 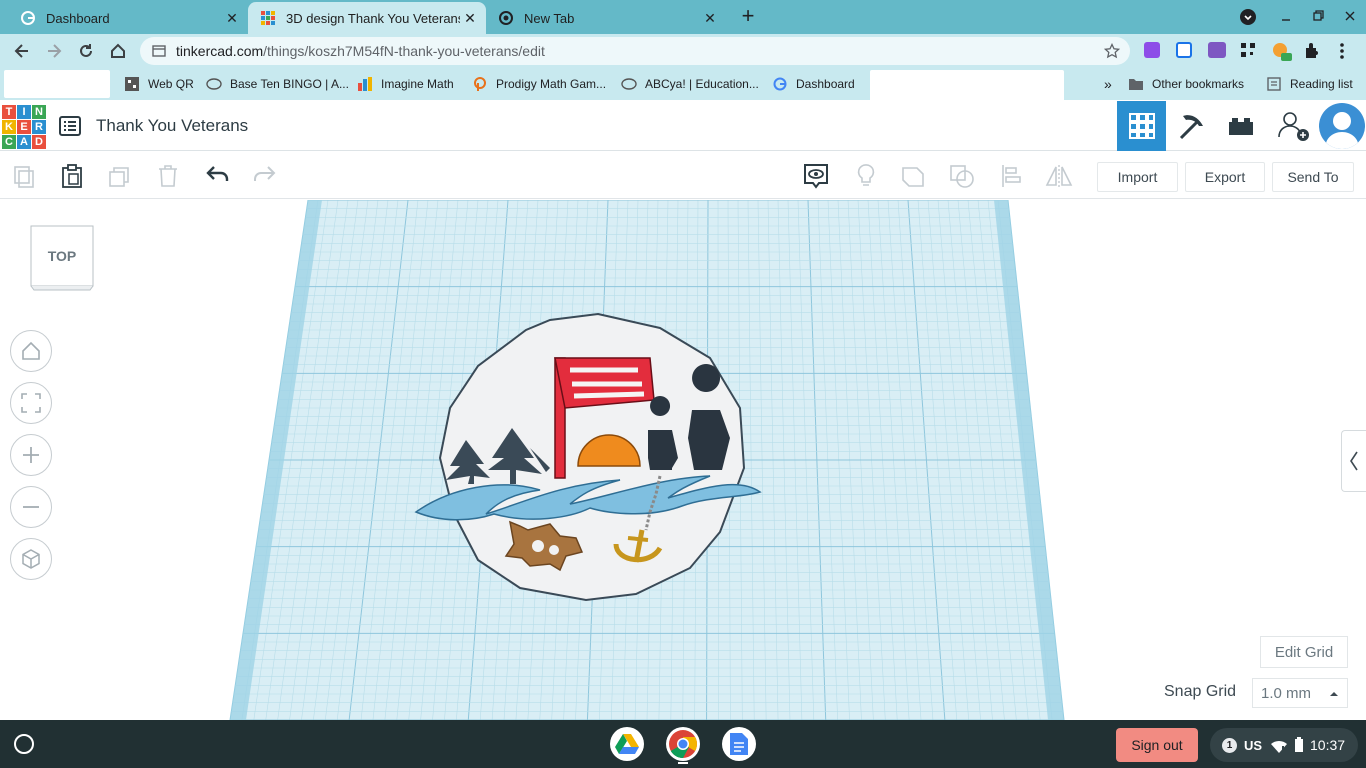 I want to click on lightbulb-icon, so click(x=866, y=175).